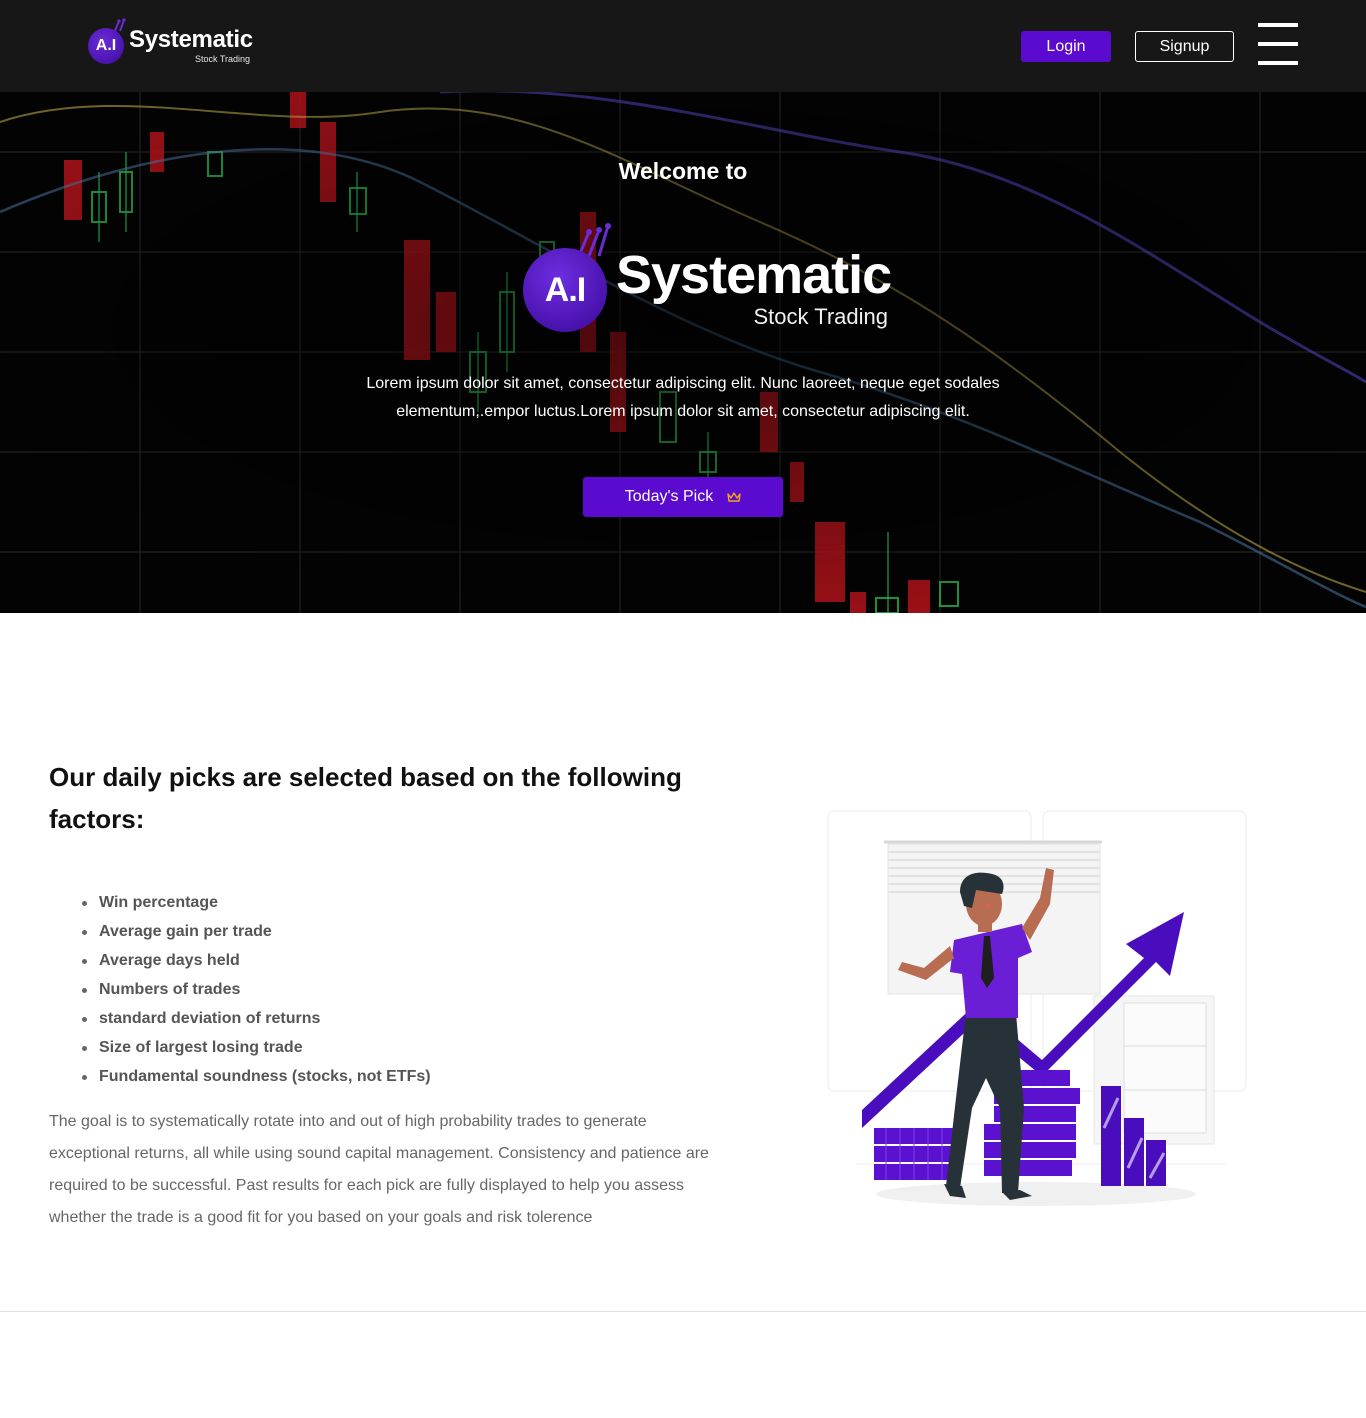  What do you see at coordinates (256, 1049) in the screenshot?
I see `list-item: Size of largest losing trade` at bounding box center [256, 1049].